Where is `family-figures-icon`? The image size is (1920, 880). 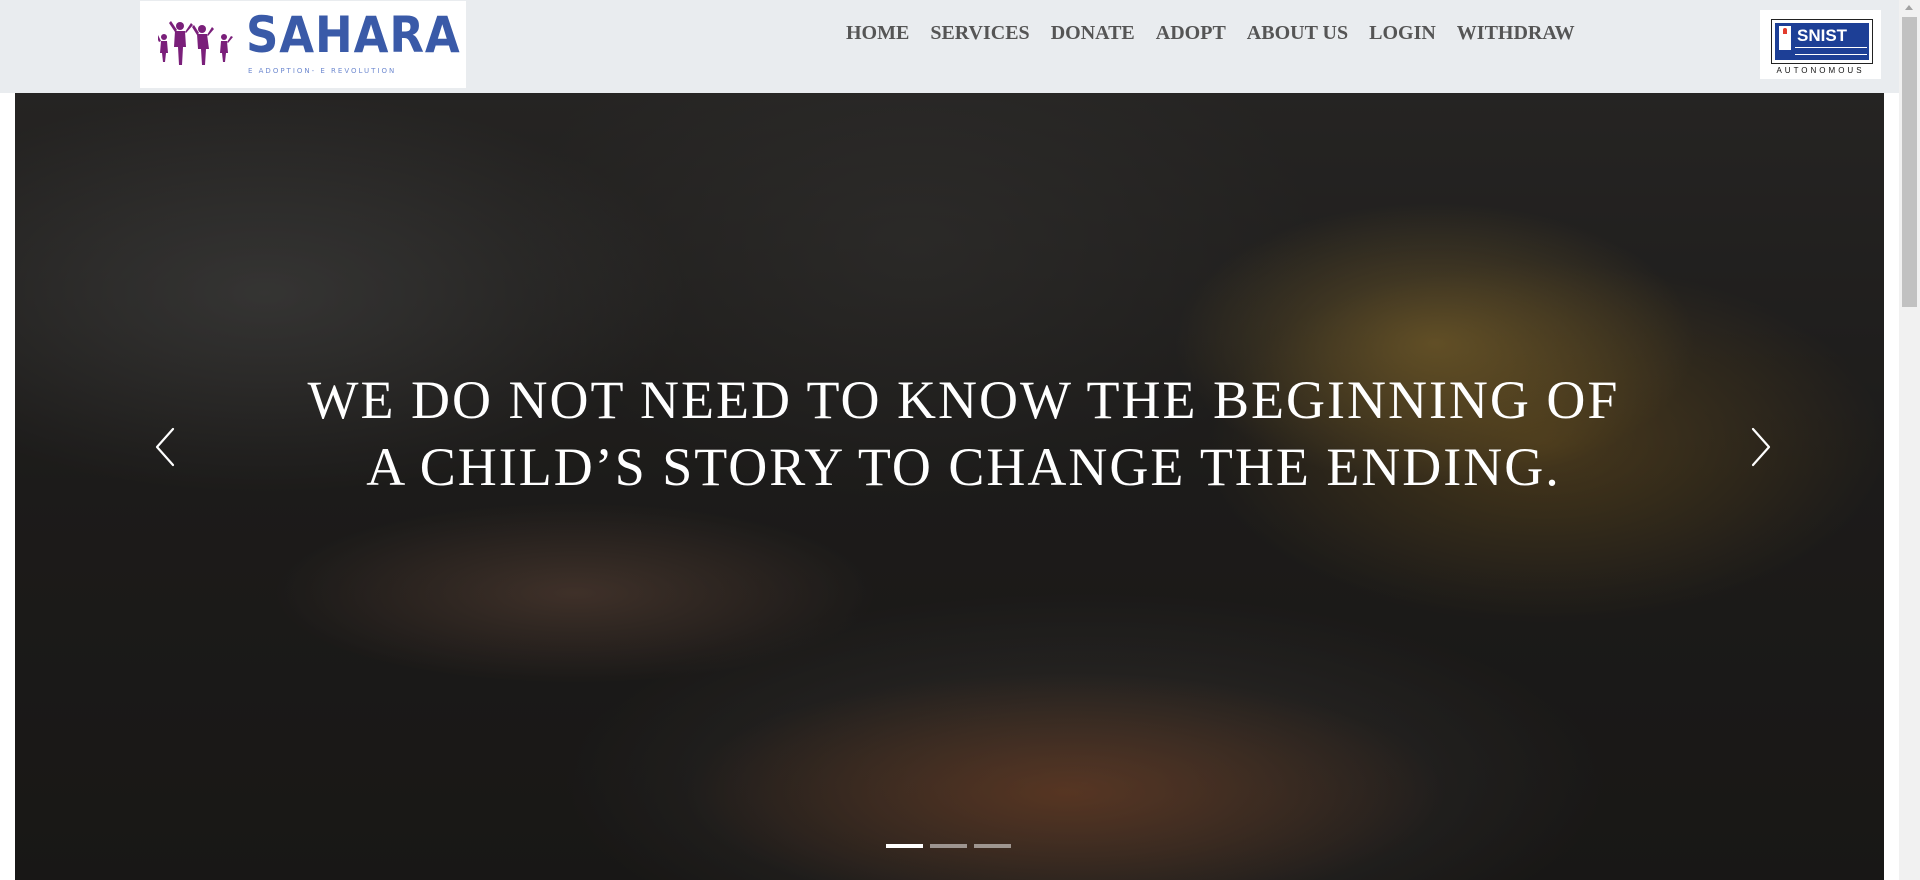
family-figures-icon is located at coordinates (195, 43).